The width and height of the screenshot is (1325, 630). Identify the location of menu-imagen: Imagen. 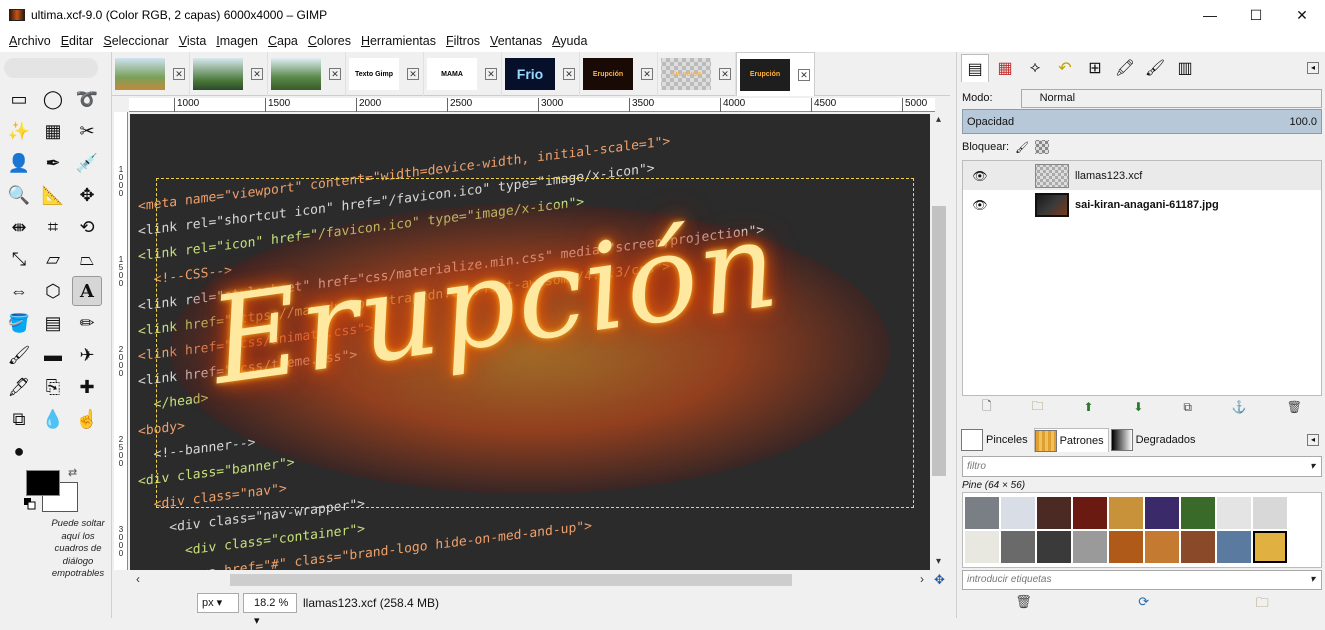
(237, 41).